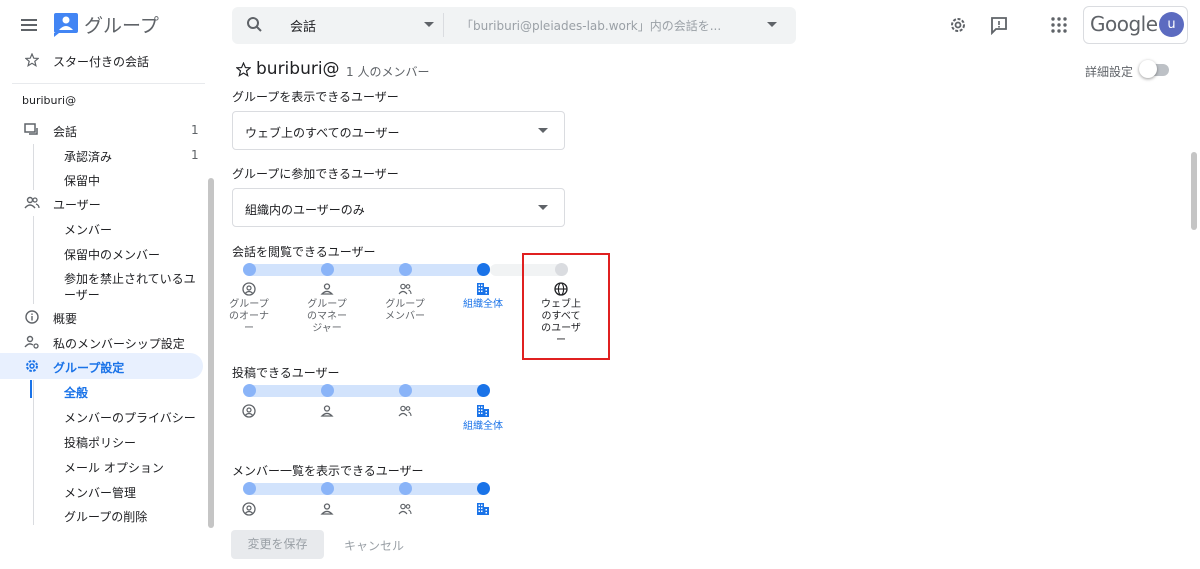 Image resolution: width=1200 pixels, height=569 pixels. I want to click on sidebar-item-approved: 承認済み, so click(88, 156).